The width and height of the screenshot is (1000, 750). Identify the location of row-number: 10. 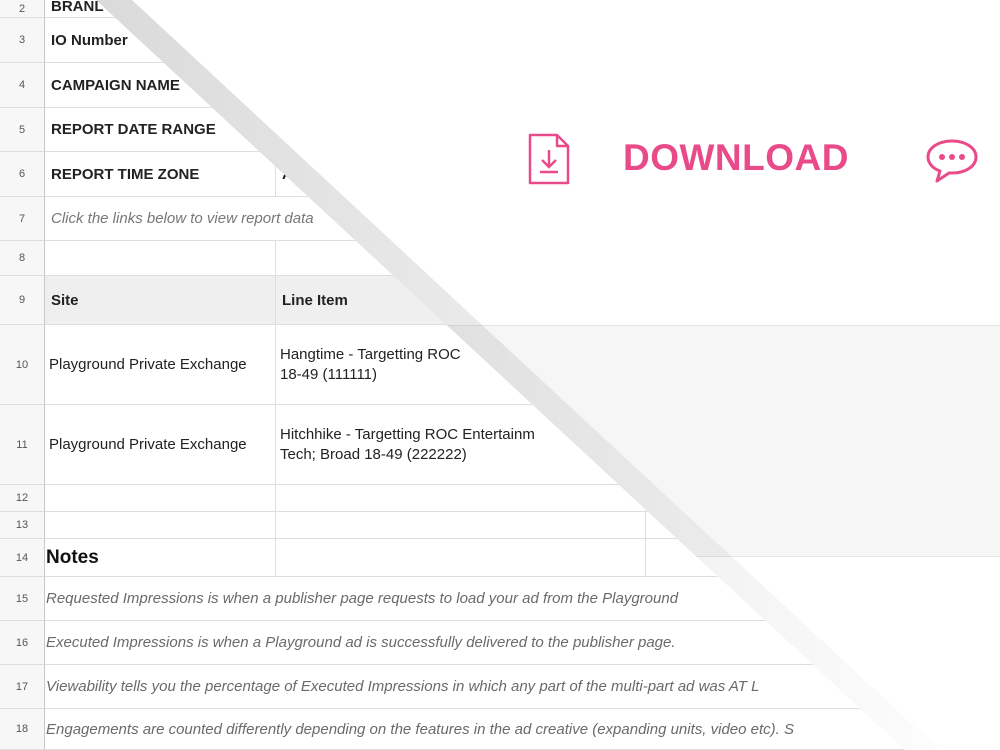
(22, 365).